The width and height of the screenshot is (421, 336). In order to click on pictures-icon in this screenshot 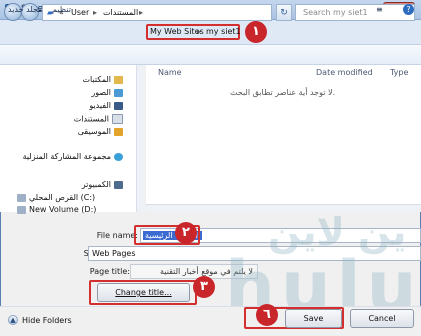, I will do `click(118, 92)`.